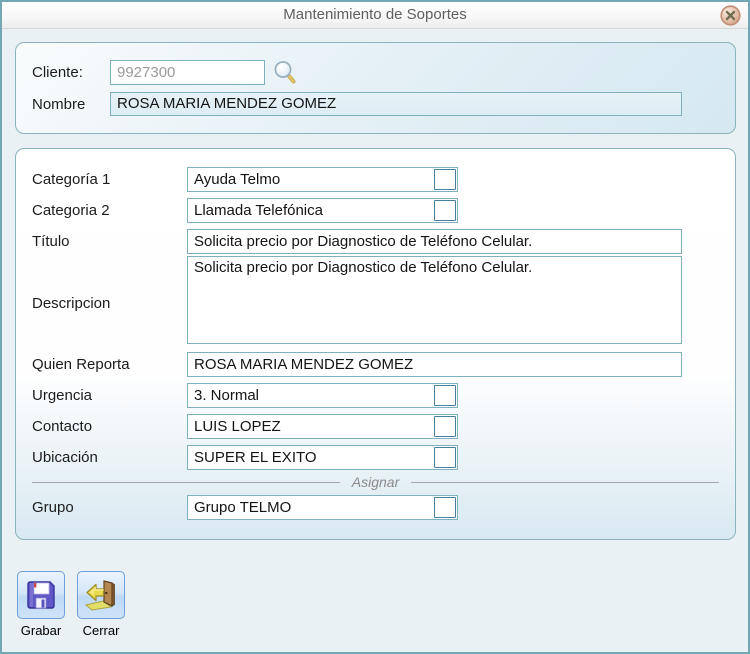 The height and width of the screenshot is (654, 750). Describe the element at coordinates (396, 104) in the screenshot. I see `nombre-field: ROSA MARIA MENDEZ GOMEZ` at that location.